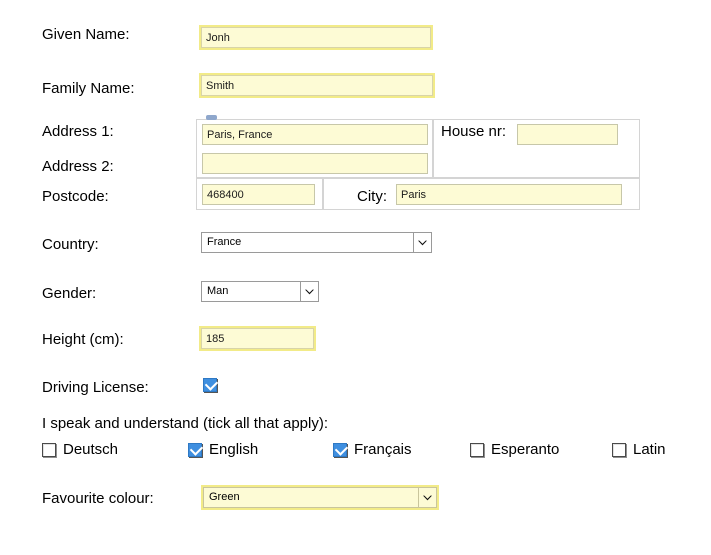  Describe the element at coordinates (224, 497) in the screenshot. I see `favourite-colour-select-value: Green` at that location.